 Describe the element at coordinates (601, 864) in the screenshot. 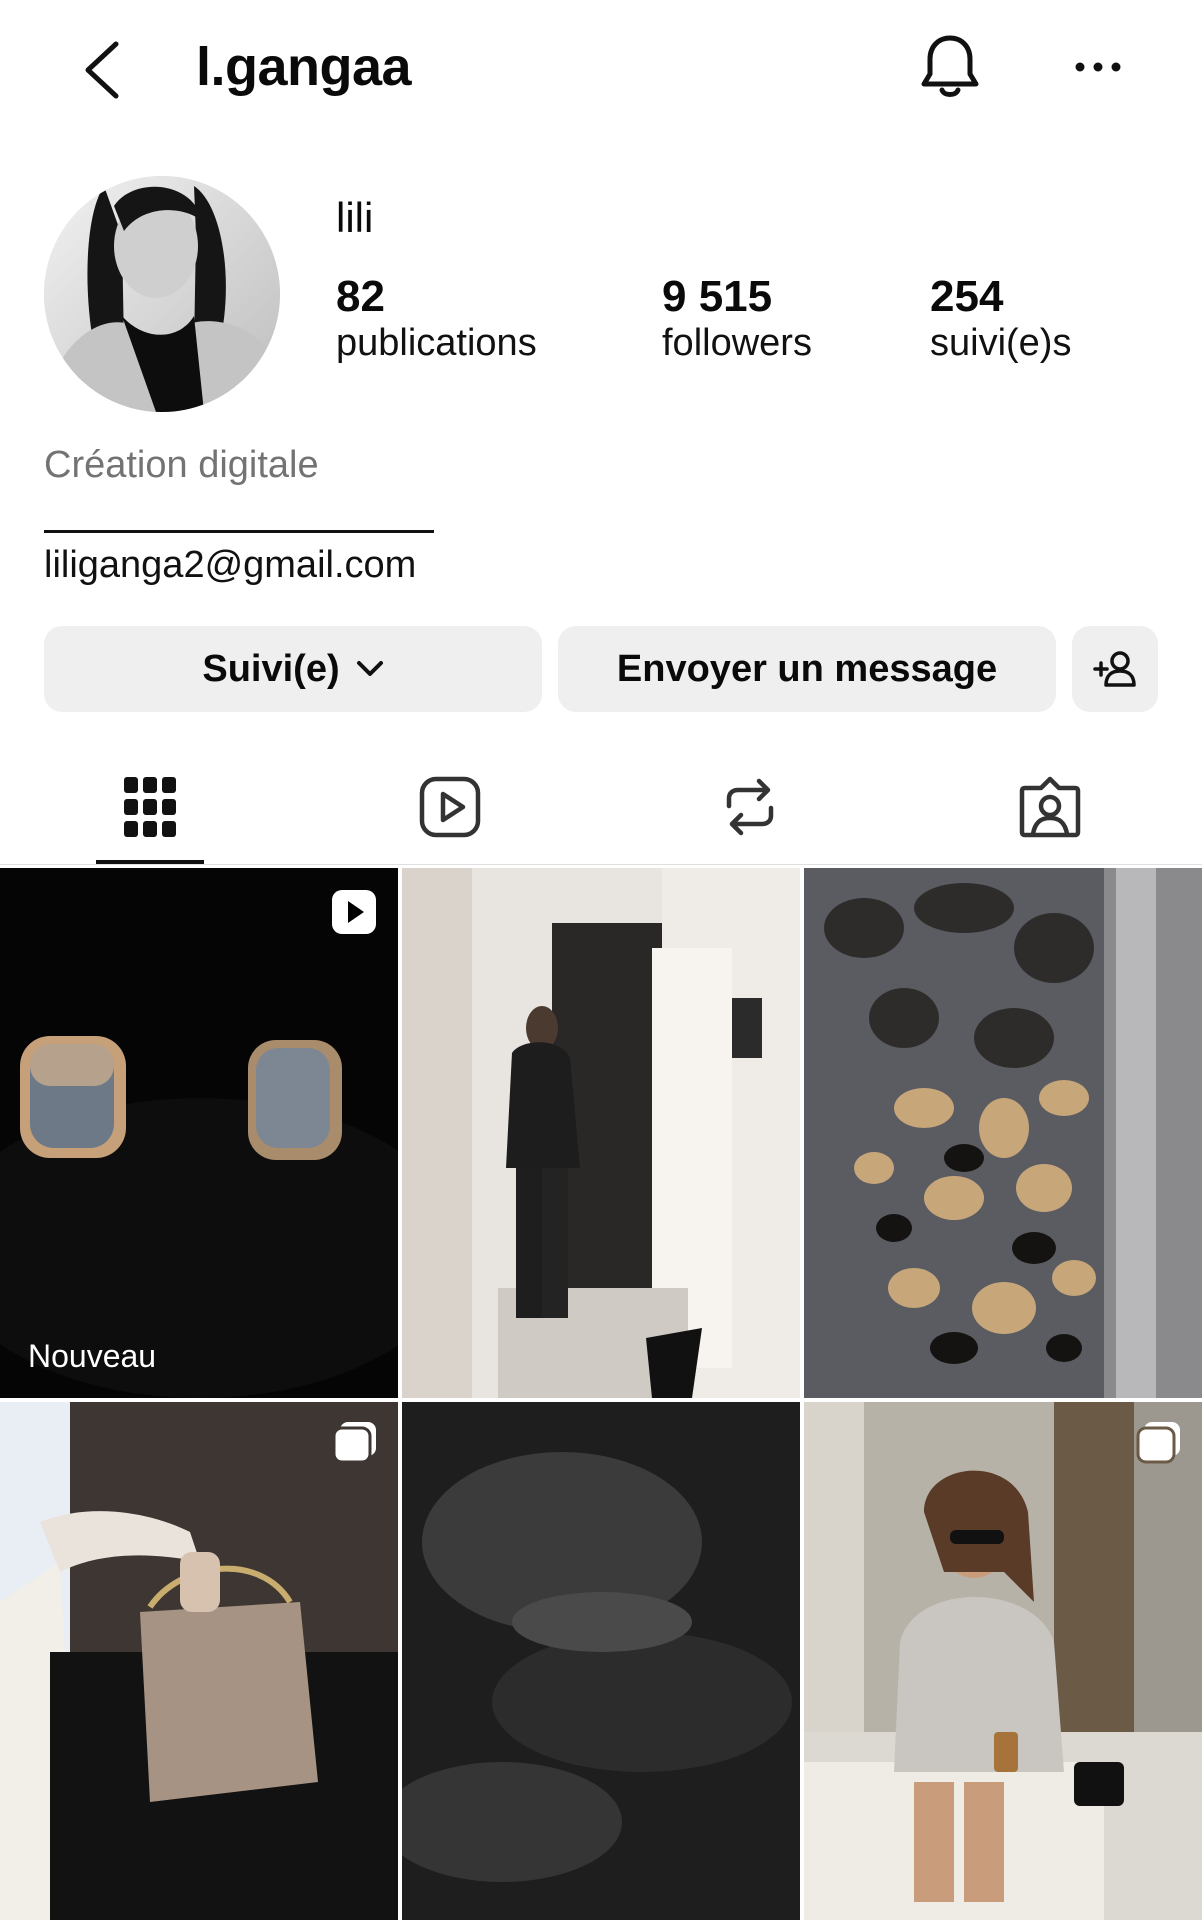

I see `tabs-divider` at that location.